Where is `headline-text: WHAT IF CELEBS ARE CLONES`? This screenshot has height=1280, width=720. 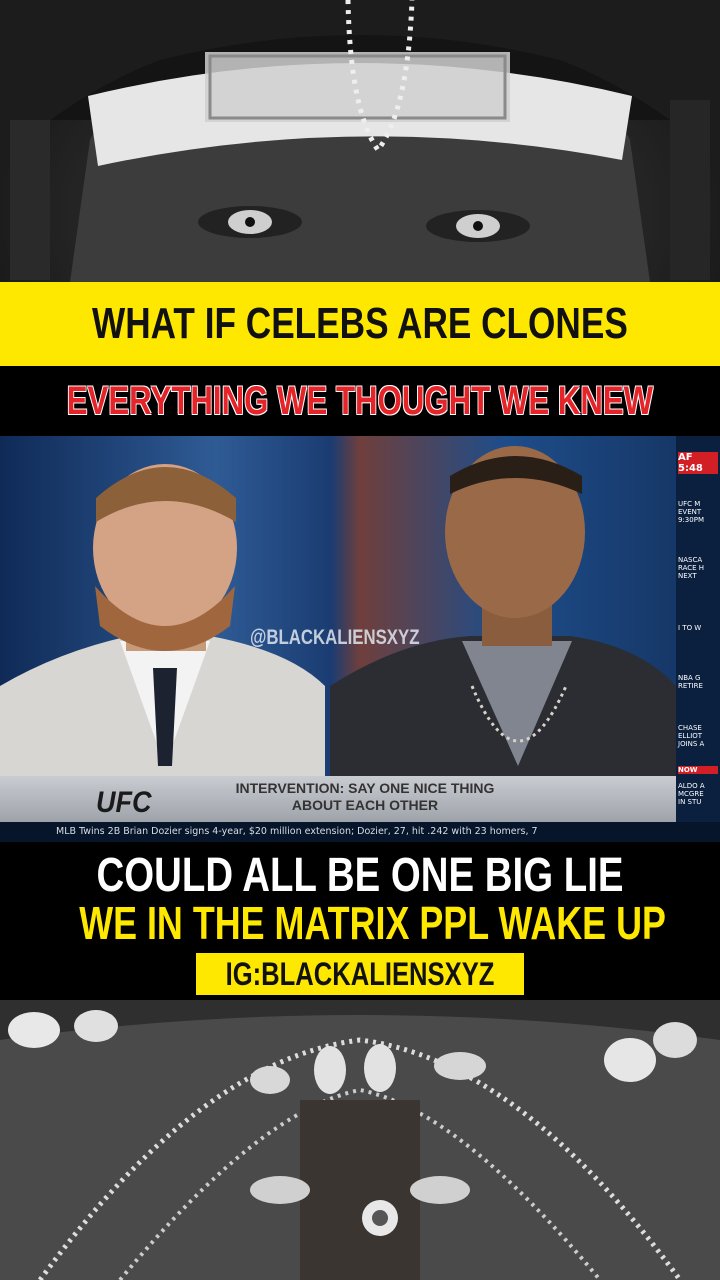 headline-text: WHAT IF CELEBS ARE CLONES is located at coordinates (360, 323).